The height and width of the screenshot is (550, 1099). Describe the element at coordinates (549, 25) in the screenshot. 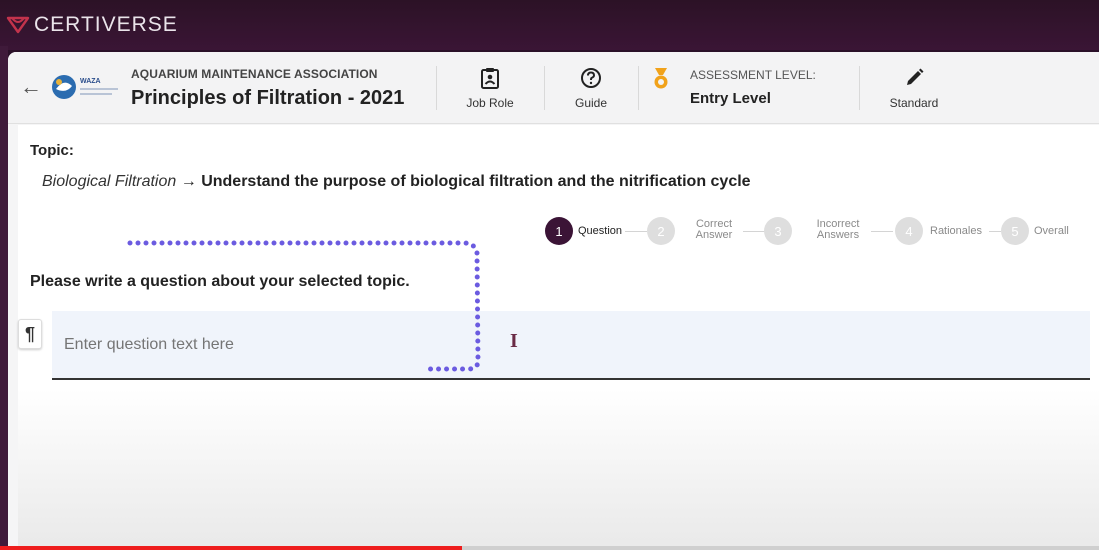

I see `app-topbar: CERTIVERSE` at that location.